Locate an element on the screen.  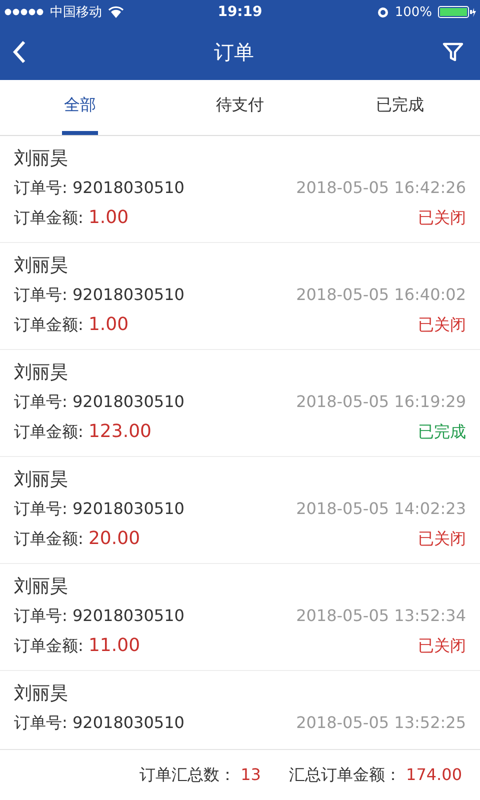
battery-icon is located at coordinates (457, 12).